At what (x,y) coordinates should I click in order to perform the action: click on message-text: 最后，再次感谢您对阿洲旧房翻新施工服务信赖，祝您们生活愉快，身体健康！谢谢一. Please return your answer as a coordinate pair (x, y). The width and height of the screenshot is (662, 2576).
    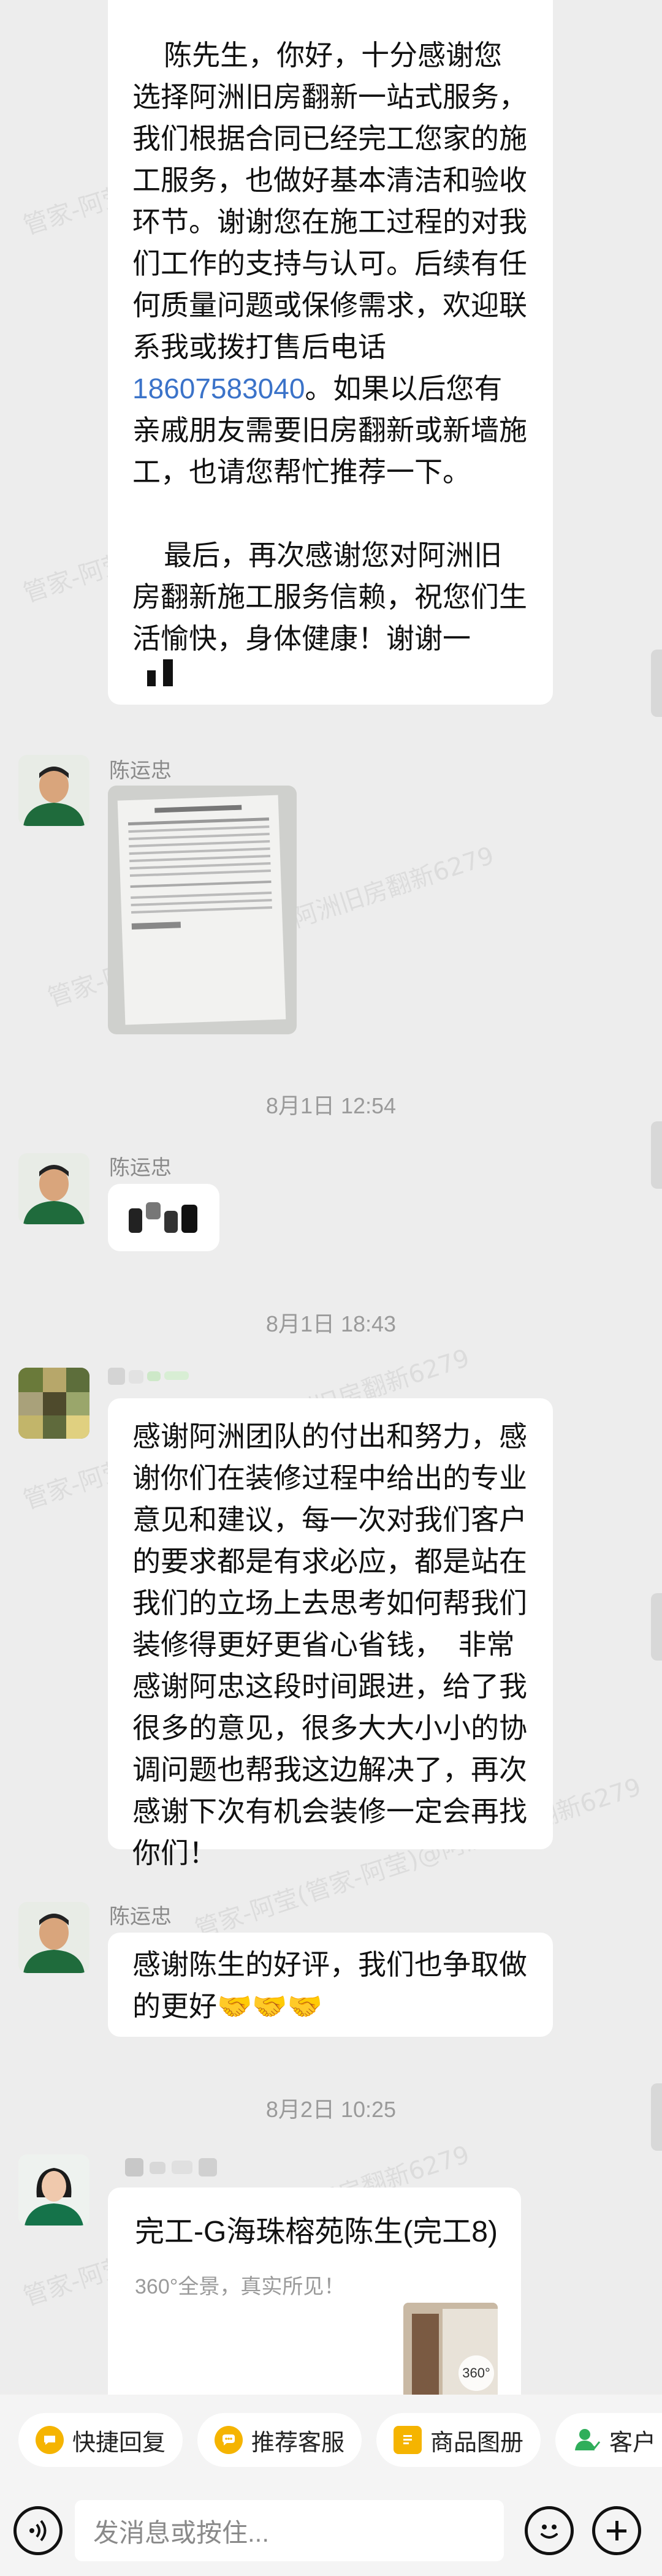
    Looking at the image, I should click on (329, 596).